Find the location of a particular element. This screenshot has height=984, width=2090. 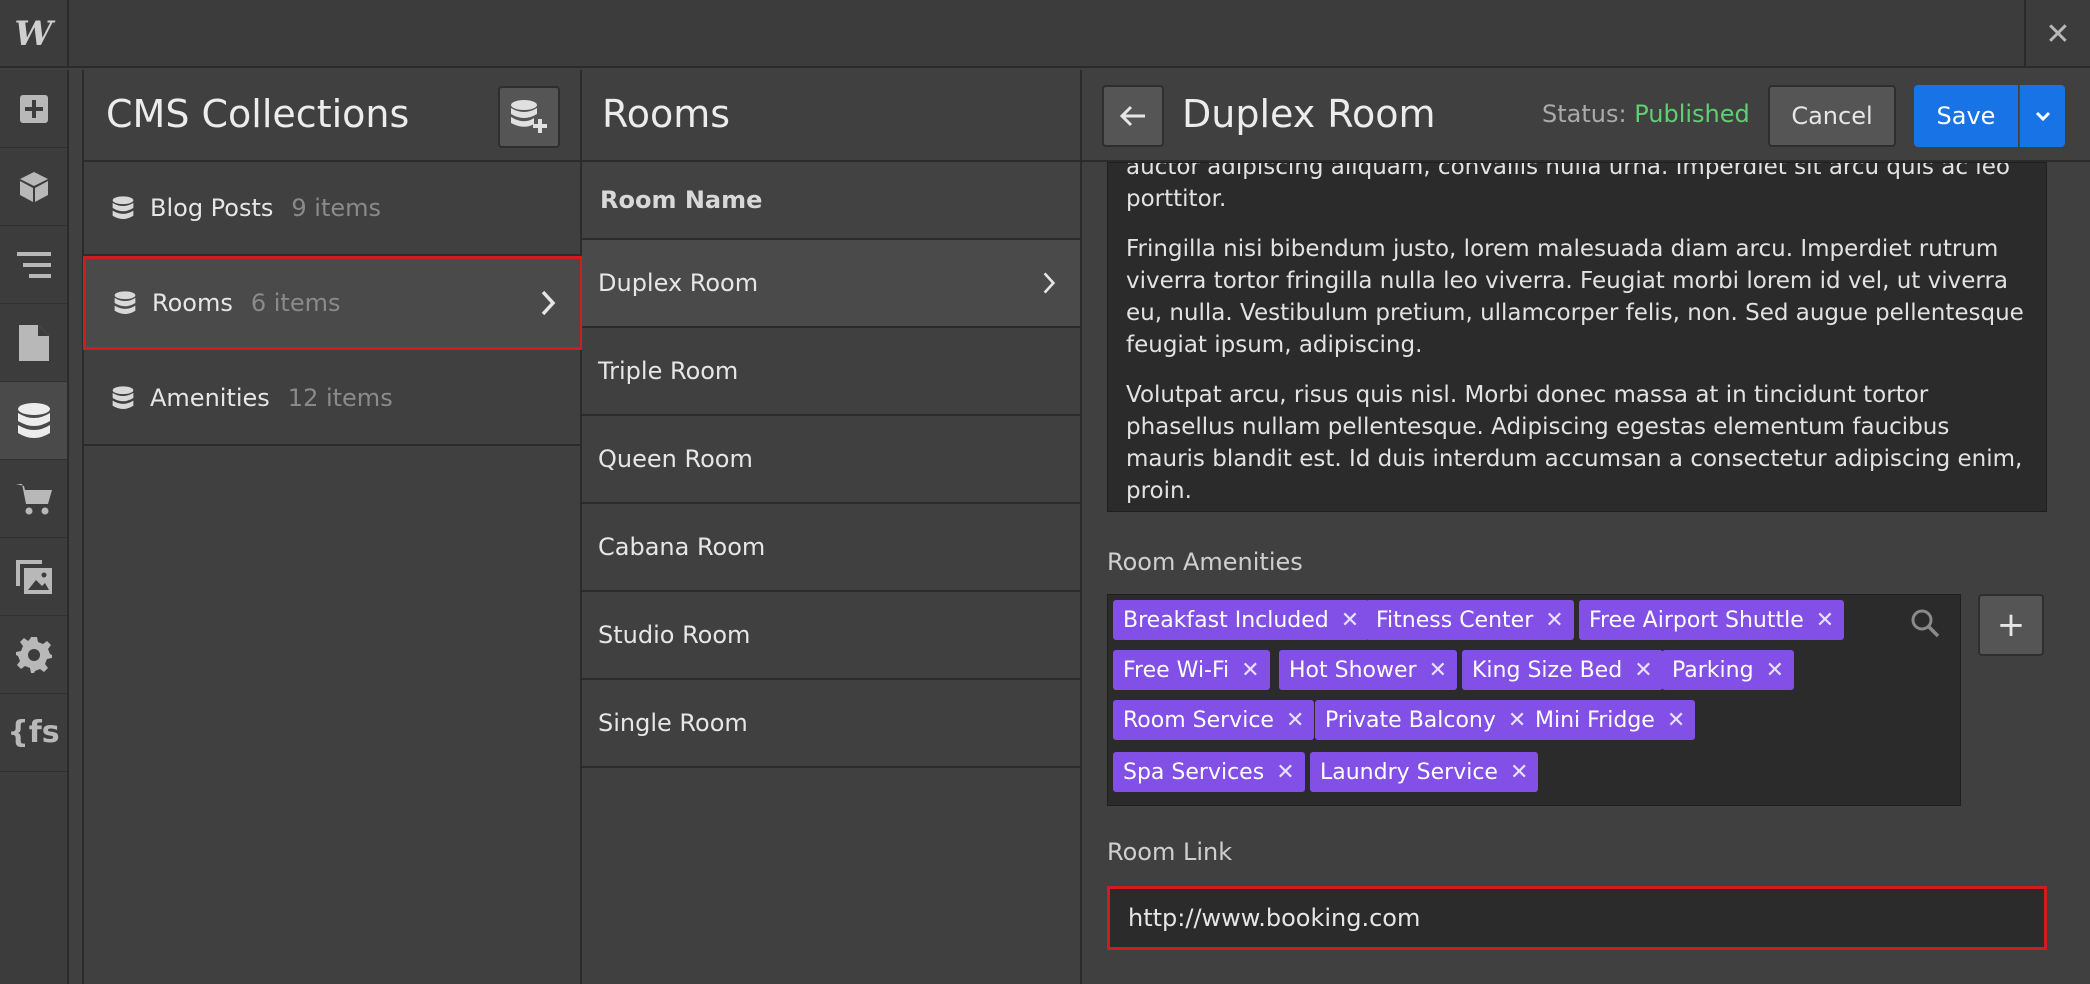

arrow-left-icon is located at coordinates (1132, 116).